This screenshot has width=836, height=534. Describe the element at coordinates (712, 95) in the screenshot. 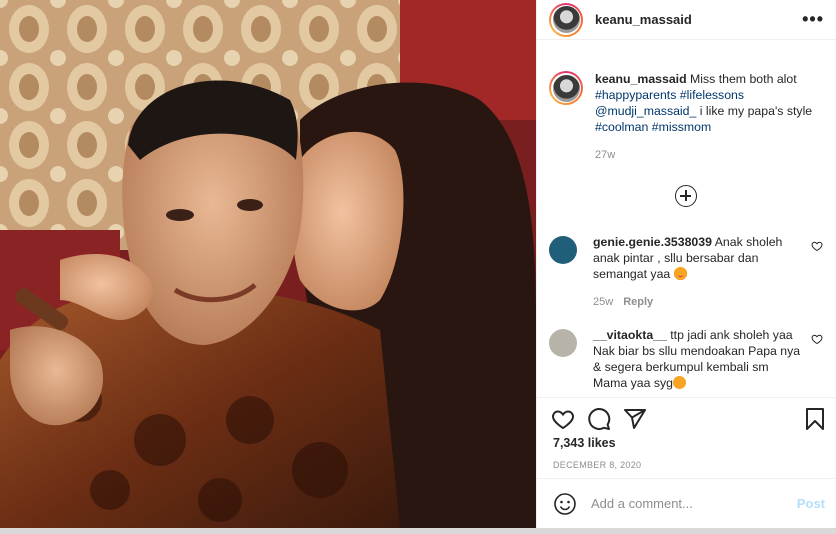

I see `hashtag-link: #lifelessons` at that location.